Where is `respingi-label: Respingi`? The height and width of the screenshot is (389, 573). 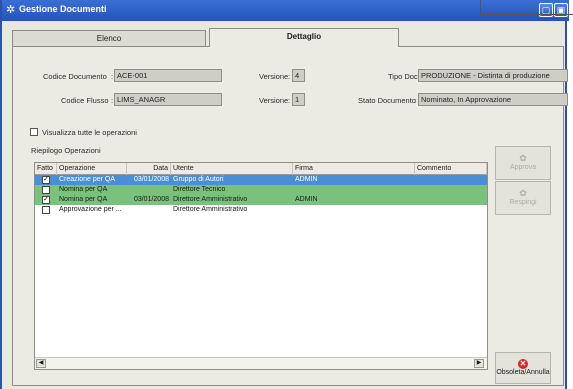 respingi-label: Respingi is located at coordinates (523, 202).